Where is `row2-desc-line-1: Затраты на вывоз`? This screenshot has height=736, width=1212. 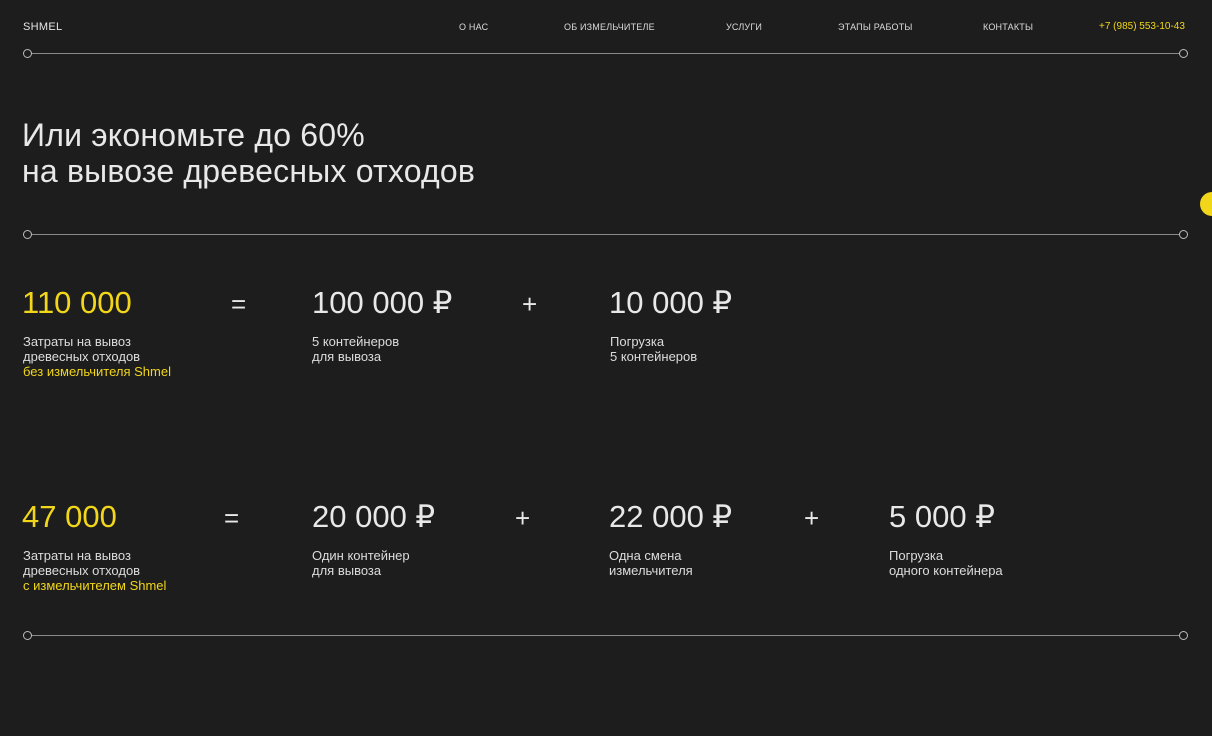 row2-desc-line-1: Затраты на вывоз is located at coordinates (77, 555).